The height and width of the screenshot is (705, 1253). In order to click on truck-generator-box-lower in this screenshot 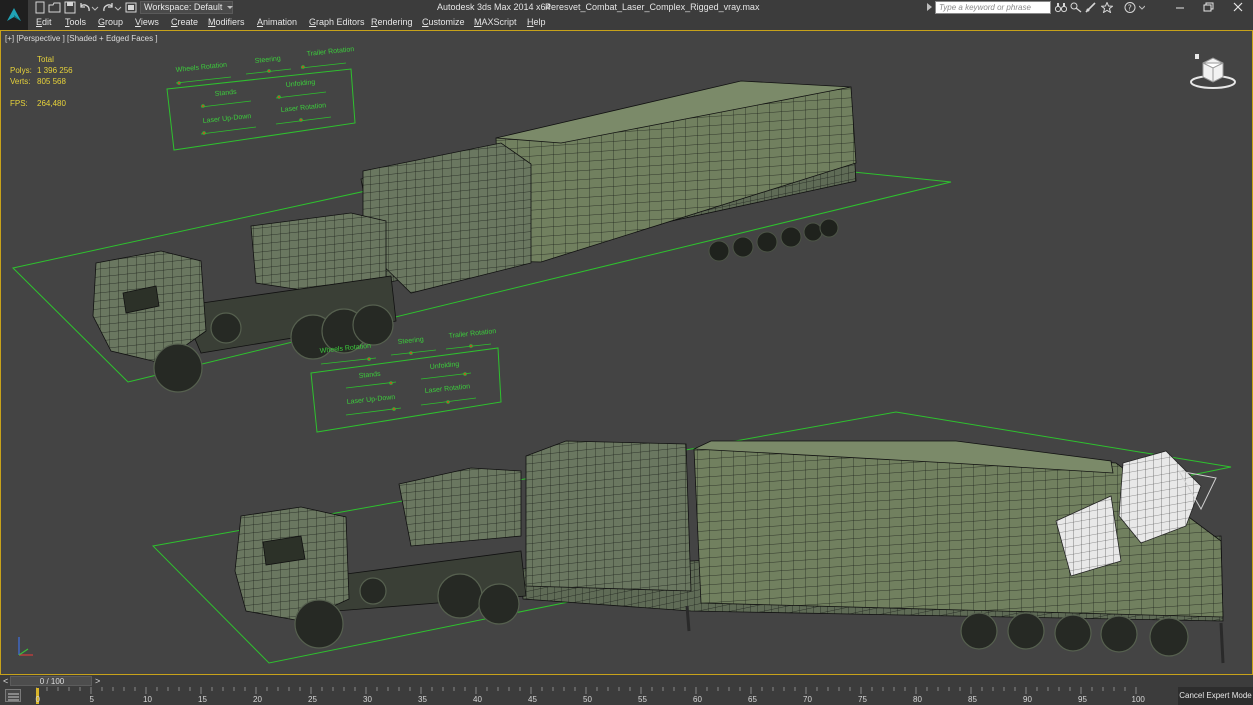, I will do `click(460, 507)`.